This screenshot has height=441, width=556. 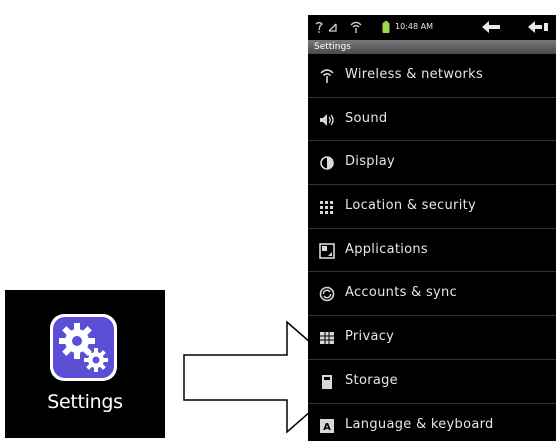 I want to click on menu-item-privacy: Privacy, so click(x=432, y=338).